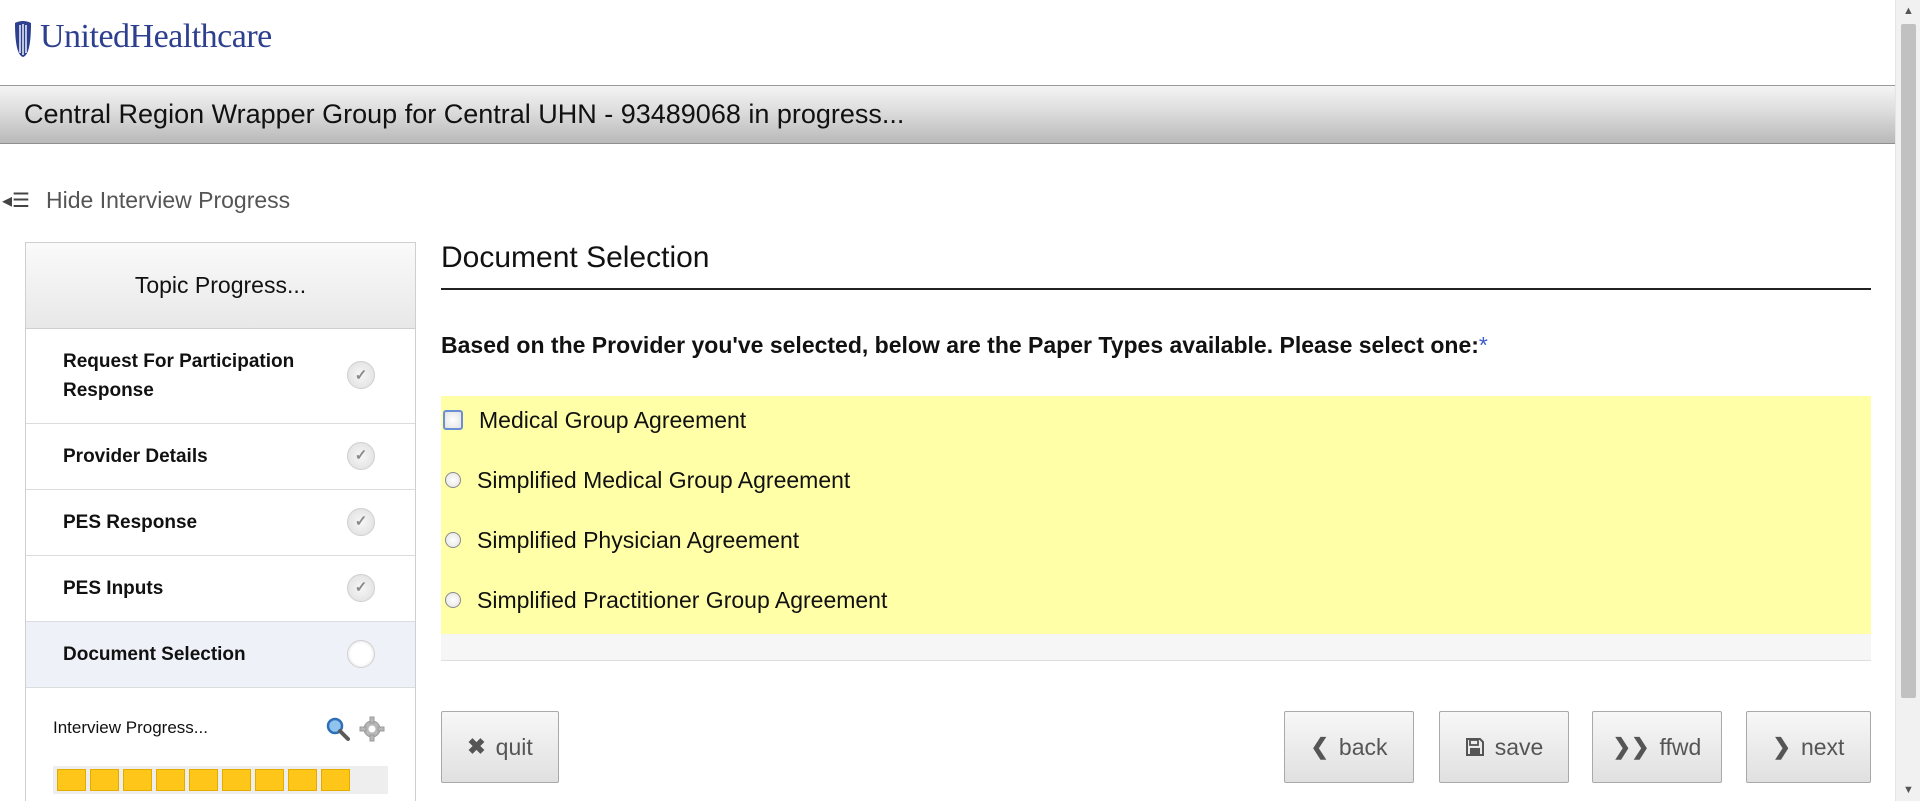  Describe the element at coordinates (1680, 746) in the screenshot. I see `ffwd-label: ffwd` at that location.